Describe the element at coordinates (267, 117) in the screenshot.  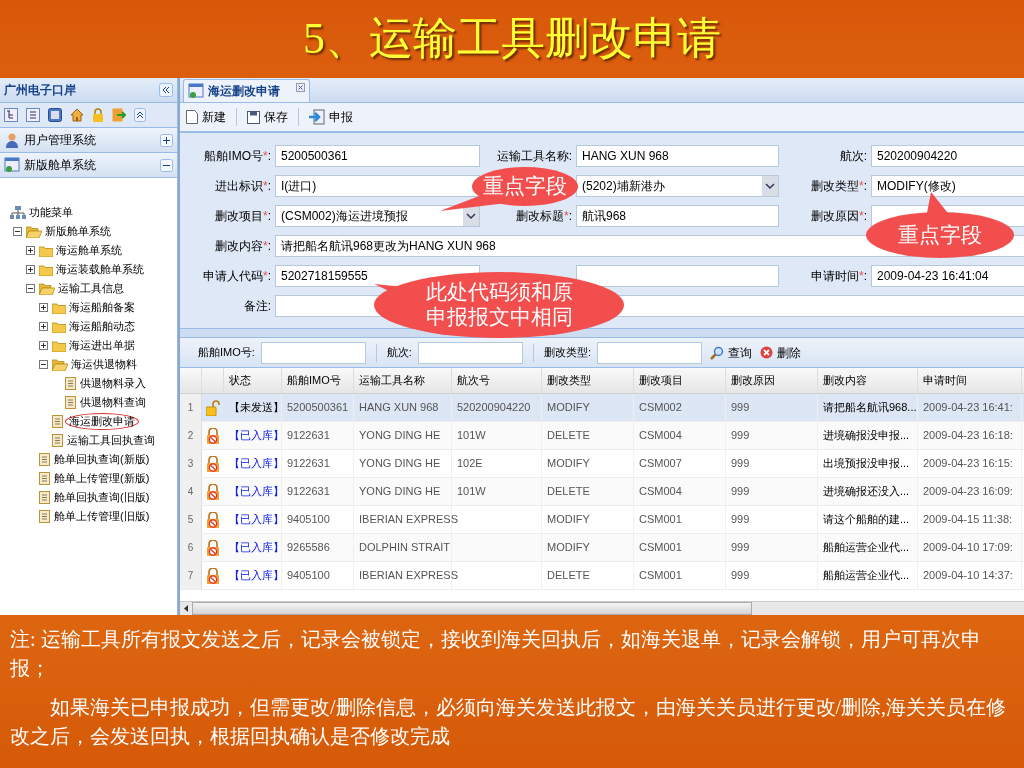
I see `toolbar-button: 保存` at that location.